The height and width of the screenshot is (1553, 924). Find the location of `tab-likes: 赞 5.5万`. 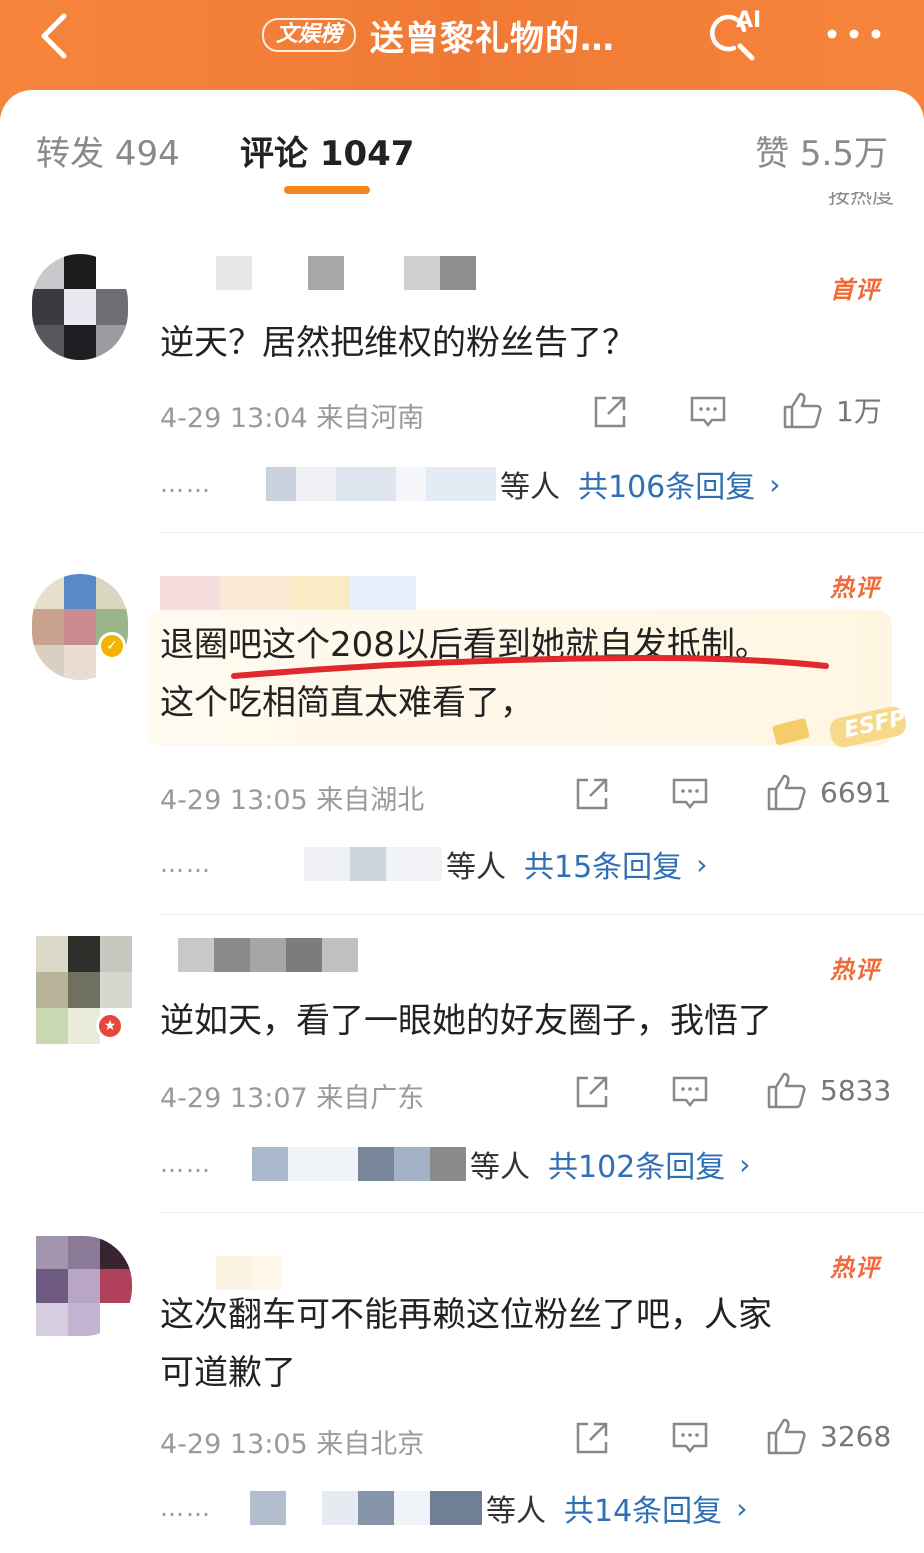

tab-likes: 赞 5.5万 is located at coordinates (821, 150).